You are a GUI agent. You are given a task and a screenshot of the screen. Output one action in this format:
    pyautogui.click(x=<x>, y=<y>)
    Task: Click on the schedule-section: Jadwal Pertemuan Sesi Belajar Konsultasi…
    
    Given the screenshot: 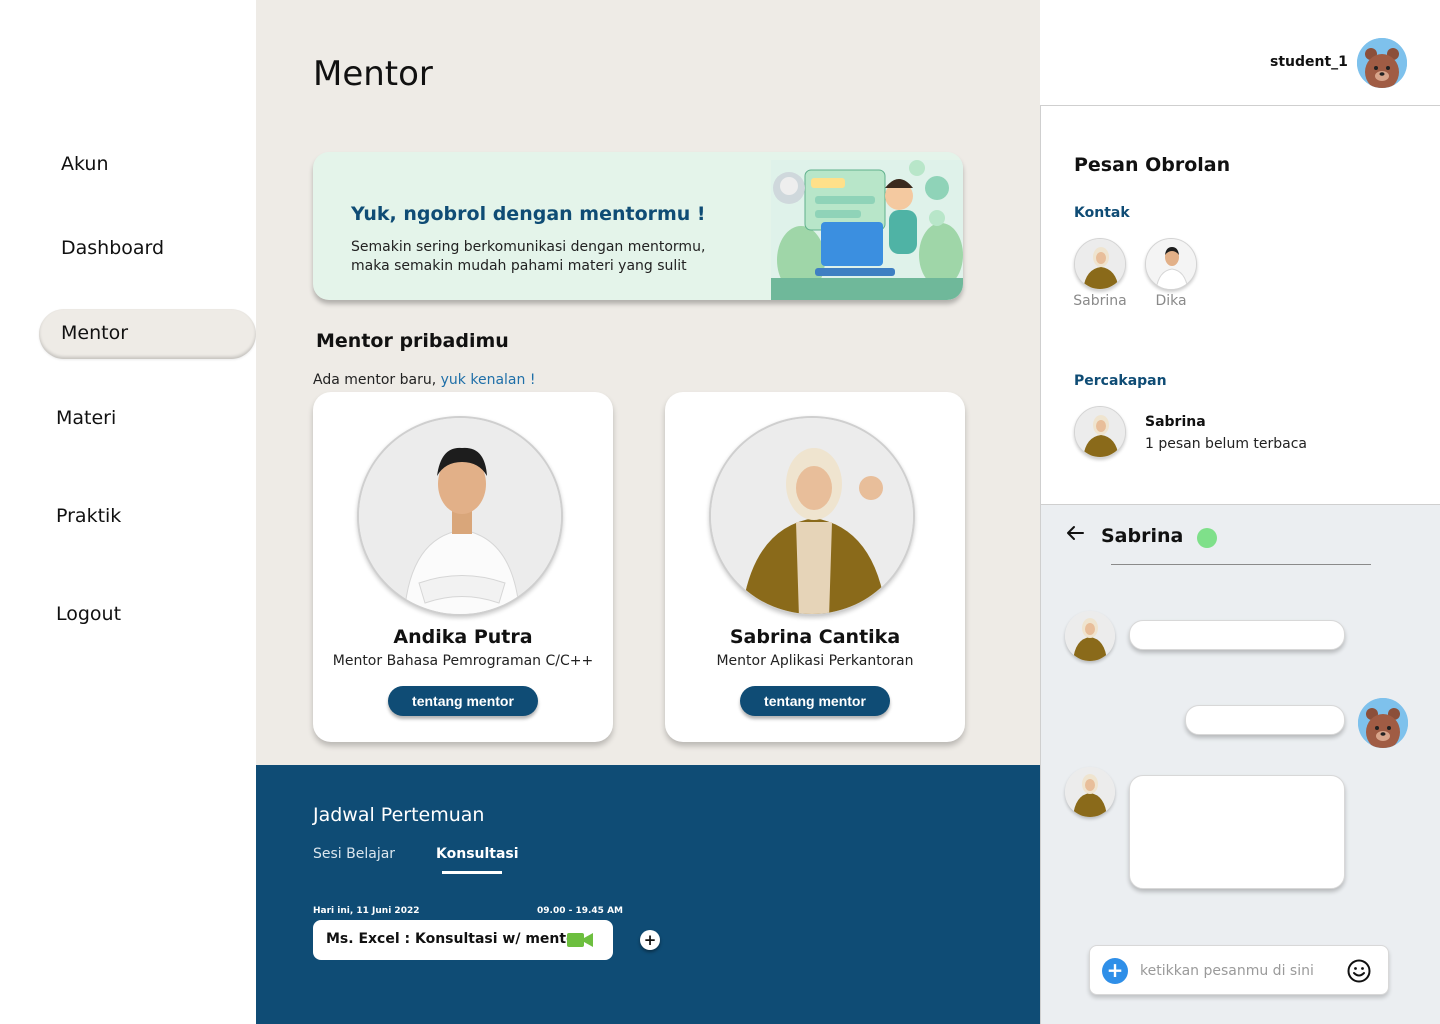 What is the action you would take?
    pyautogui.click(x=648, y=894)
    